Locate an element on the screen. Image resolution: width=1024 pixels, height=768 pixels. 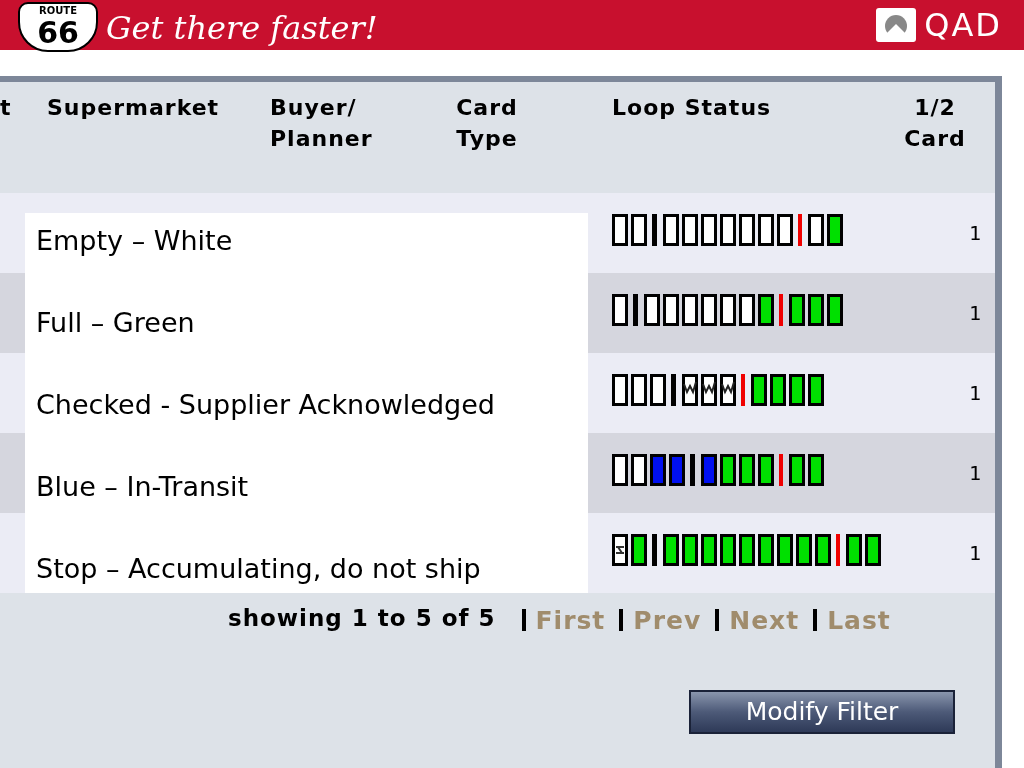
column-header: Buyer/ Planner is located at coordinates (322, 123).